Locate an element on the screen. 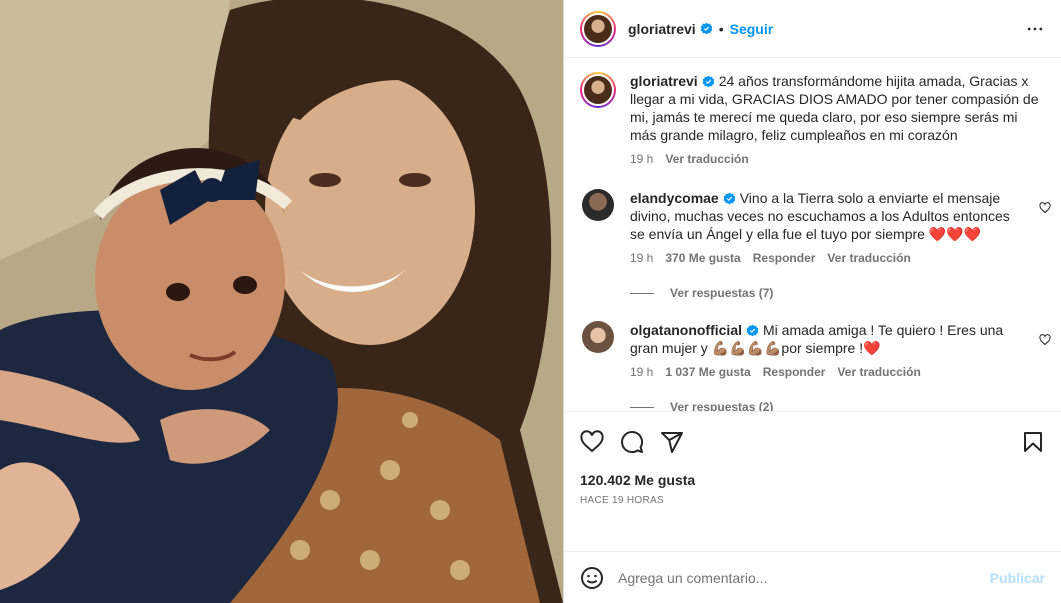 This screenshot has width=1061, height=603. post-actions: 120.402 Me gusta HACE 19 HORAS is located at coordinates (812, 481).